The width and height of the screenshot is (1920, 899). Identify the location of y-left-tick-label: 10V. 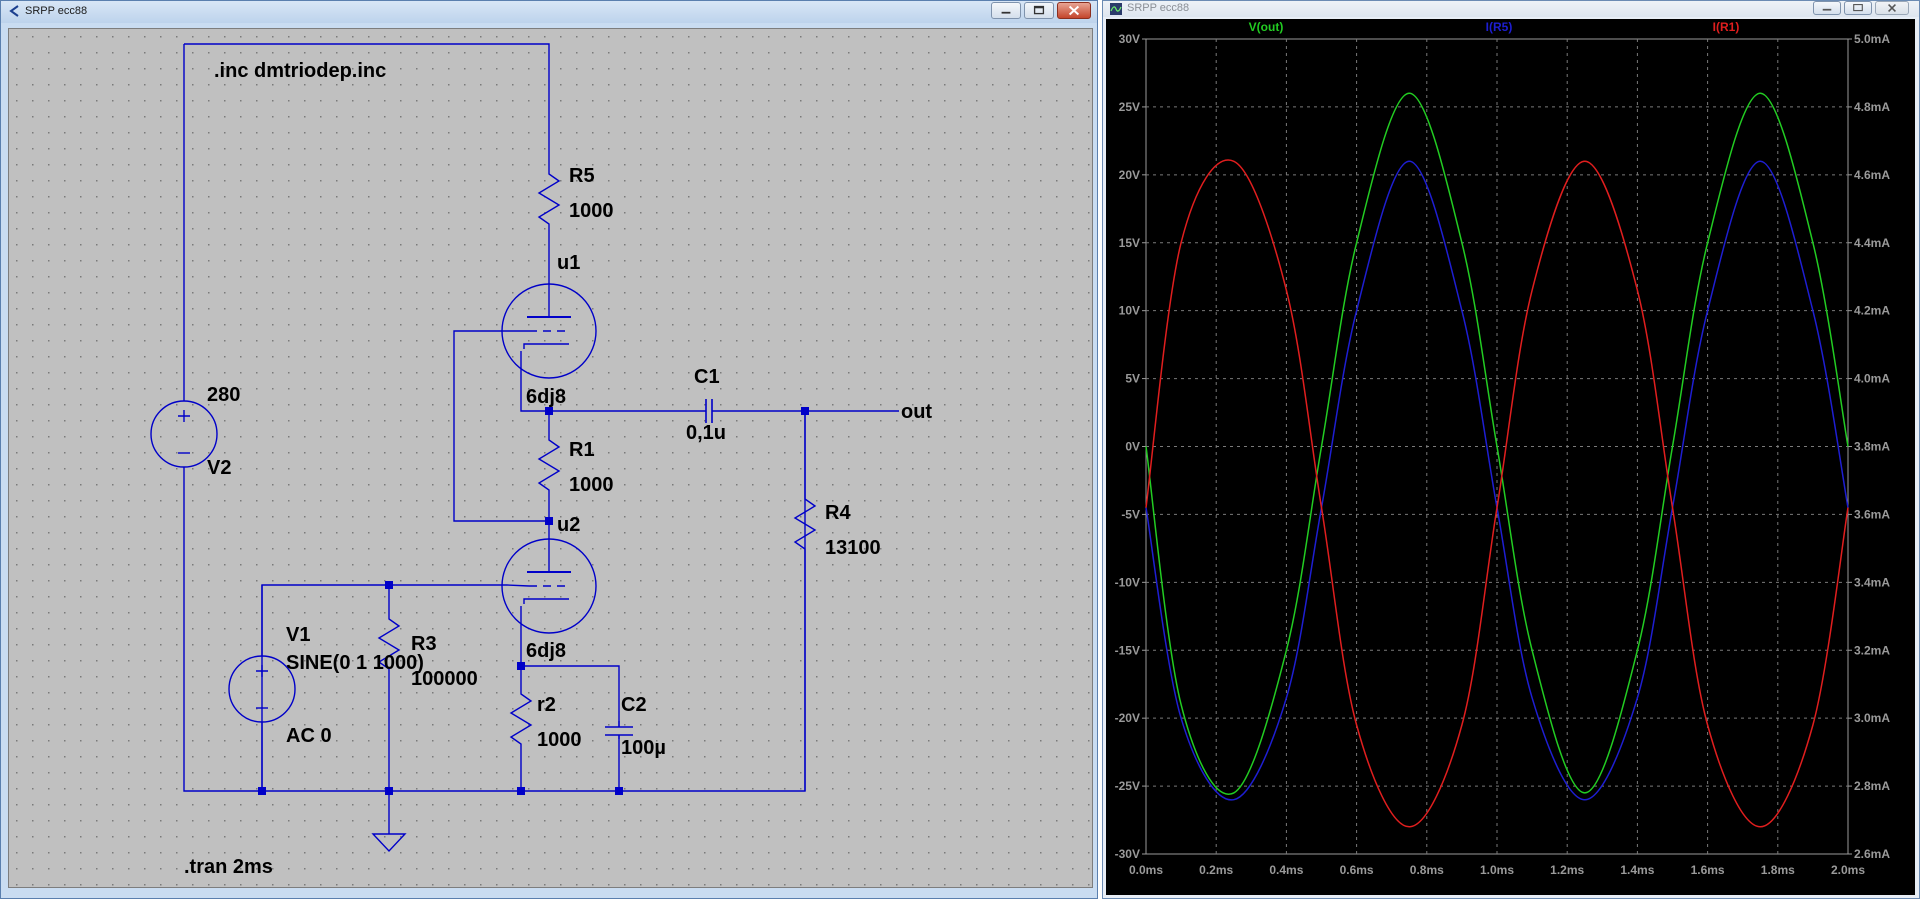
(1129, 311).